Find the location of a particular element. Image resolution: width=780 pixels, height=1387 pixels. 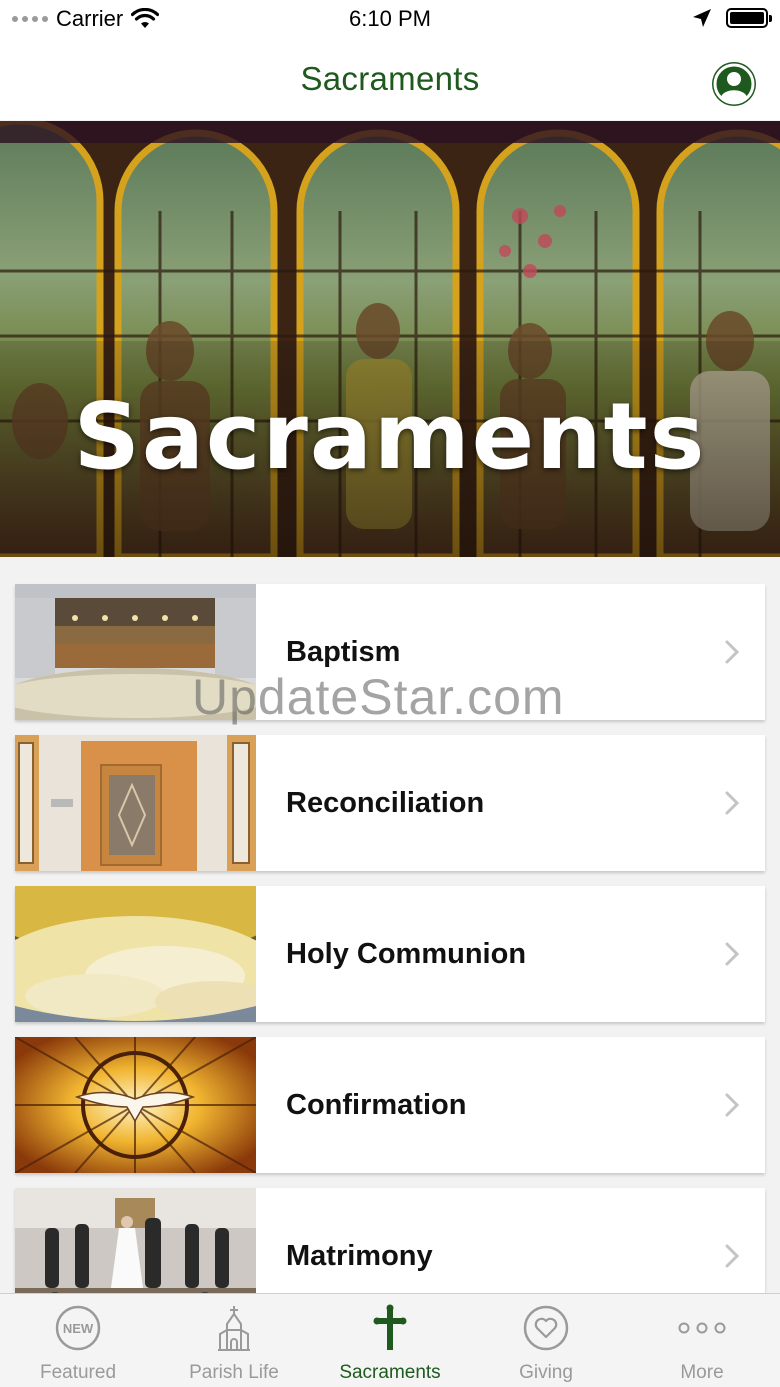

new-badge-text: NEW is located at coordinates (78, 1328).